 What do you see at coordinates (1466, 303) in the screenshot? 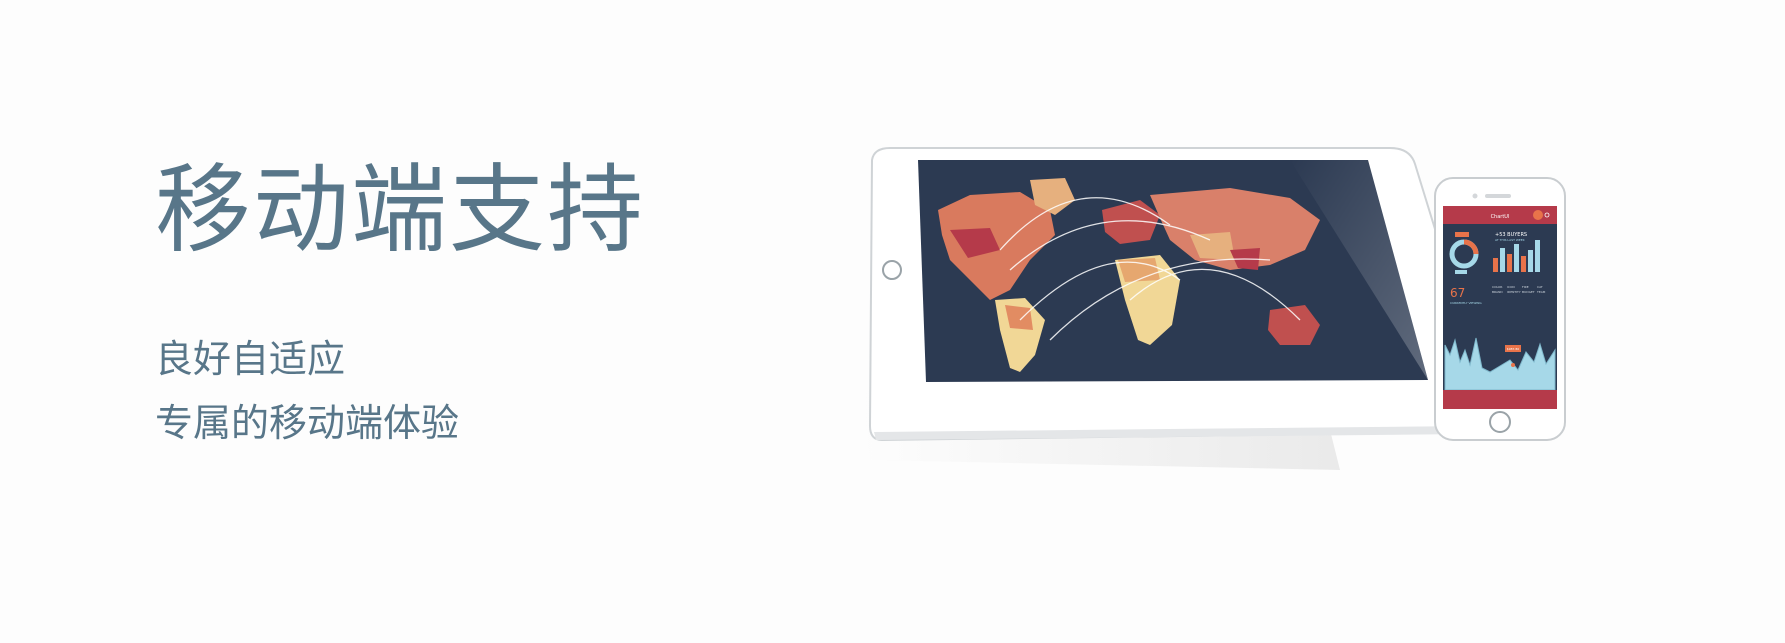
I see `phone-big-number-label: CURRENTLY VIEWING` at bounding box center [1466, 303].